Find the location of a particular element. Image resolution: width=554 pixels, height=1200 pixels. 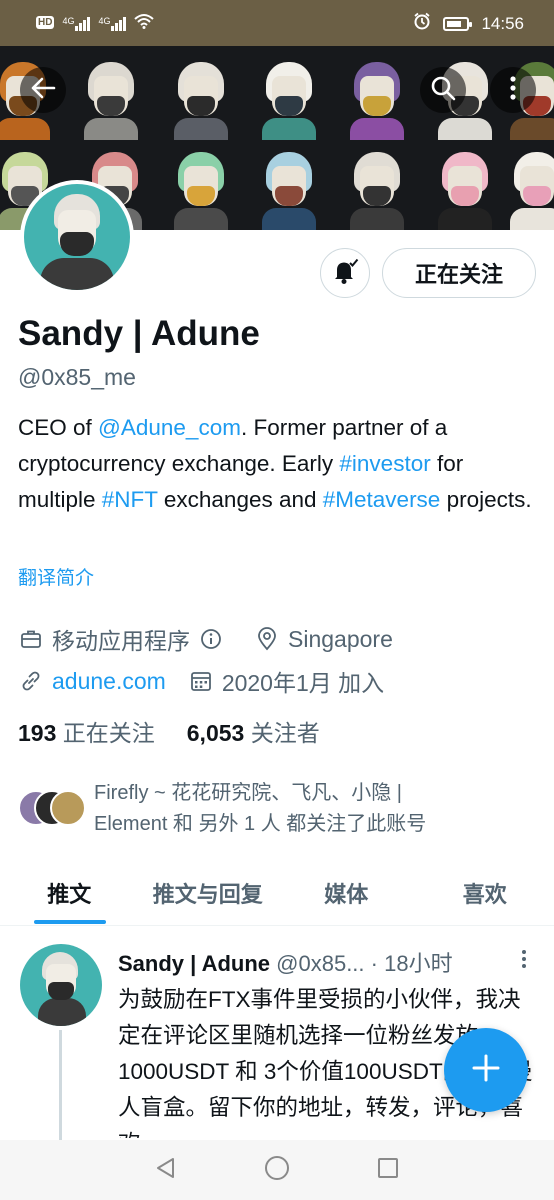

arrow-left-icon is located at coordinates (43, 90).